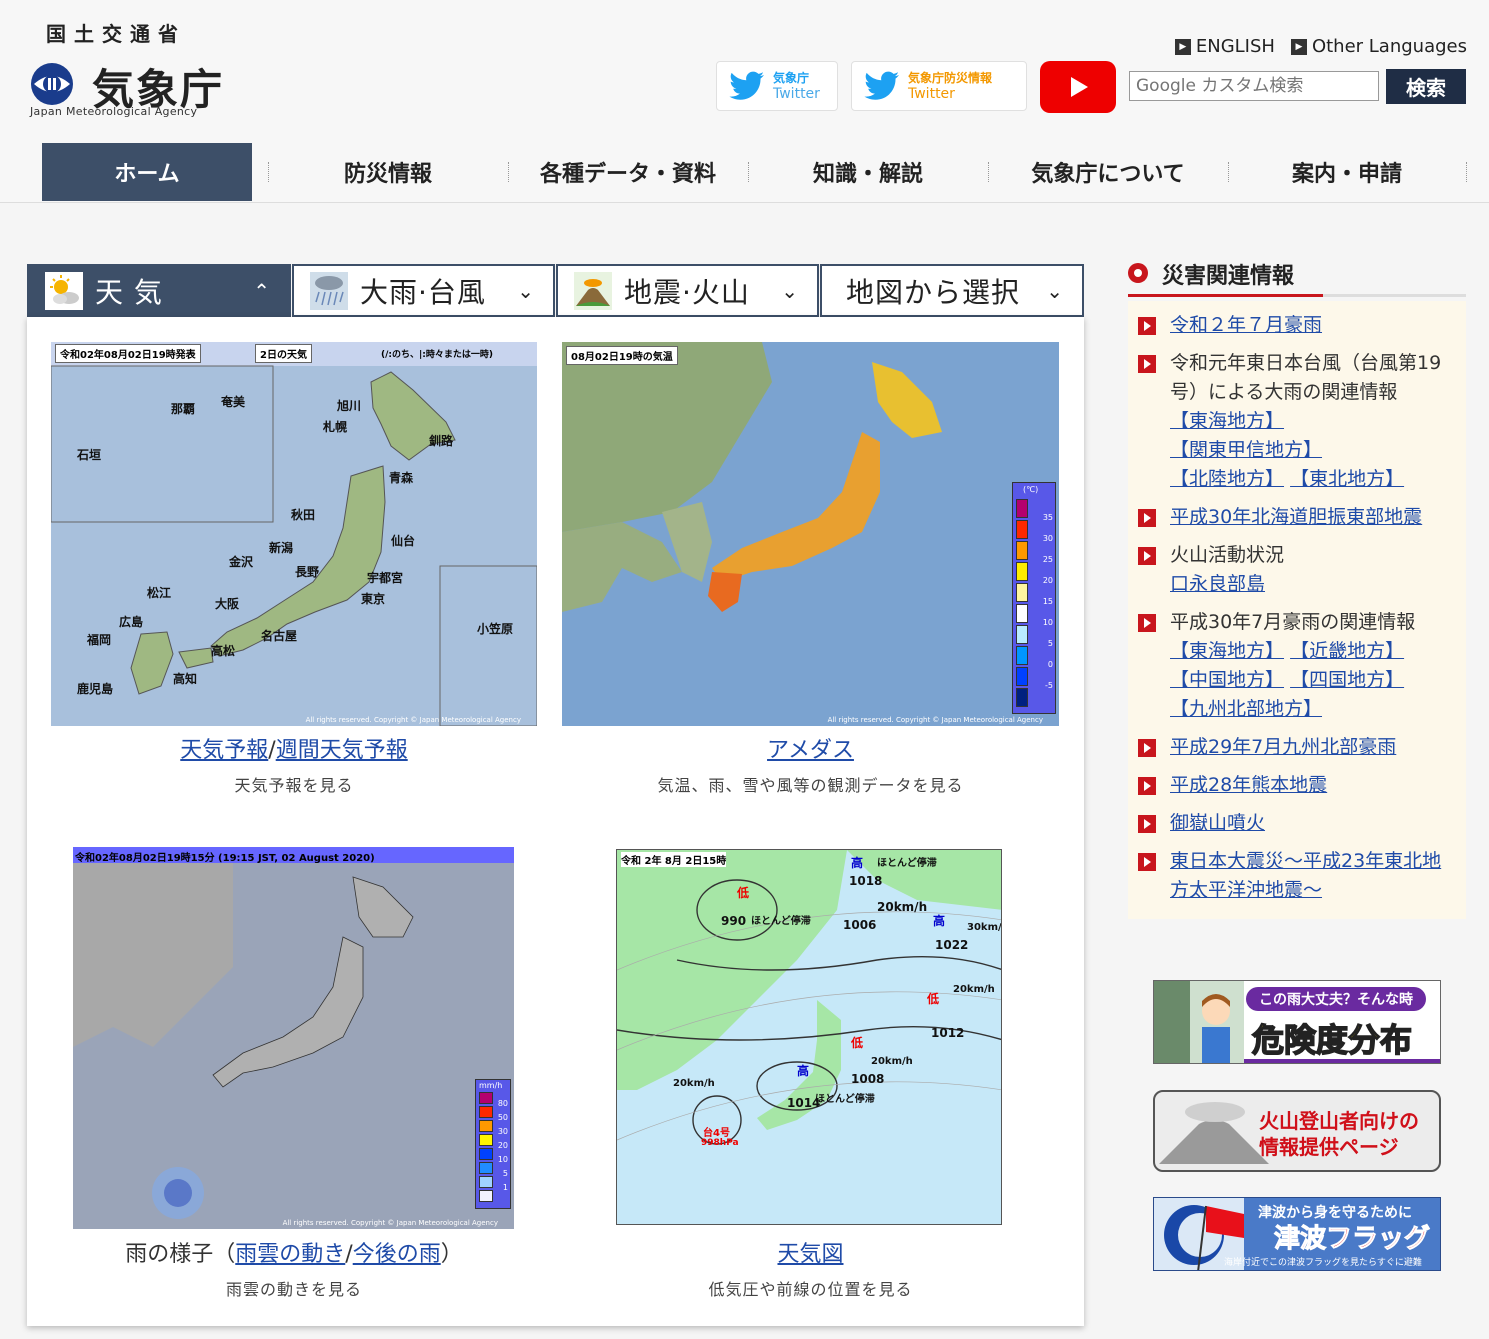 This screenshot has height=1339, width=1489. What do you see at coordinates (1217, 584) in the screenshot?
I see `sidebar-link: 口永良部島` at bounding box center [1217, 584].